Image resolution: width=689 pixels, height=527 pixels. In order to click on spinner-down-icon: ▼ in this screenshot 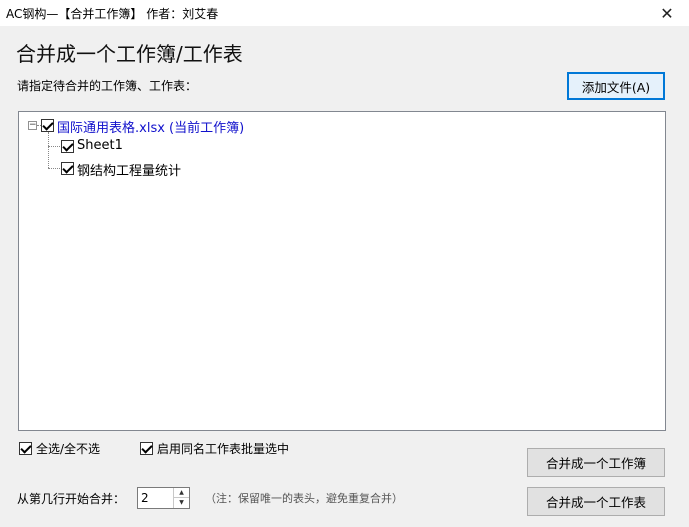, I will do `click(181, 503)`.